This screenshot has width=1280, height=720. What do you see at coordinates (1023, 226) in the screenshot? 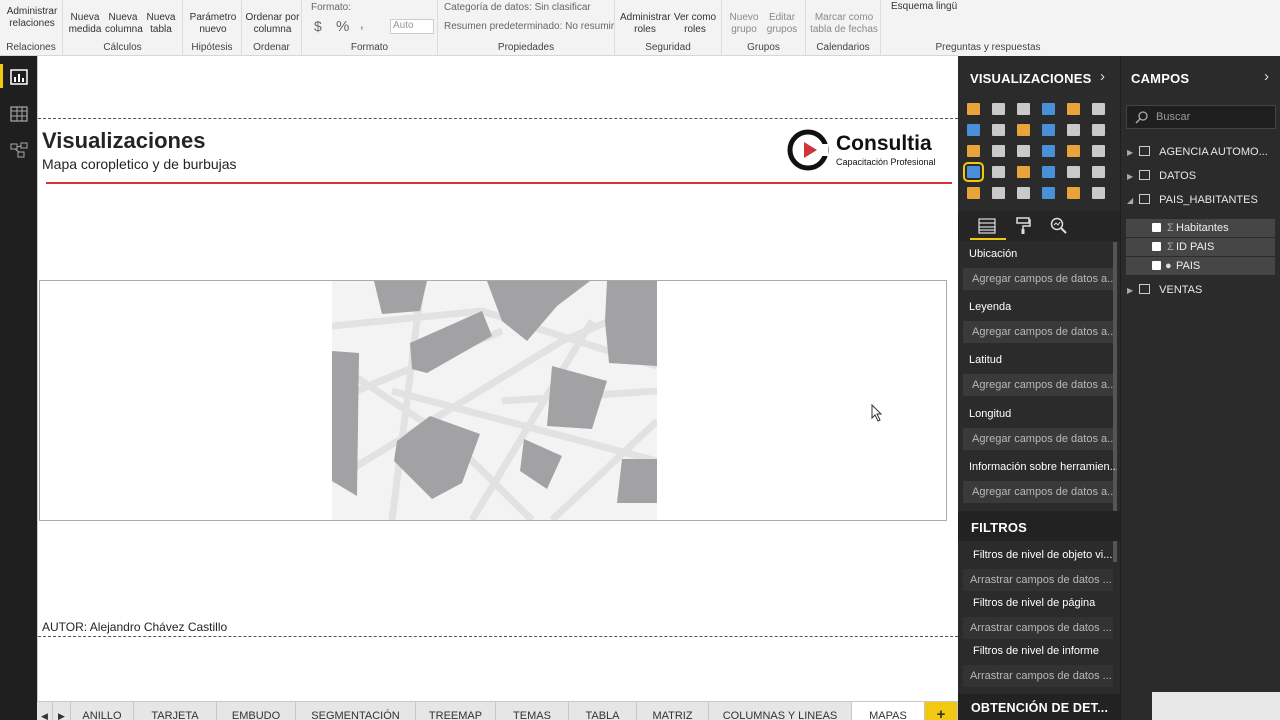
I see `format-paint-roller-icon` at bounding box center [1023, 226].